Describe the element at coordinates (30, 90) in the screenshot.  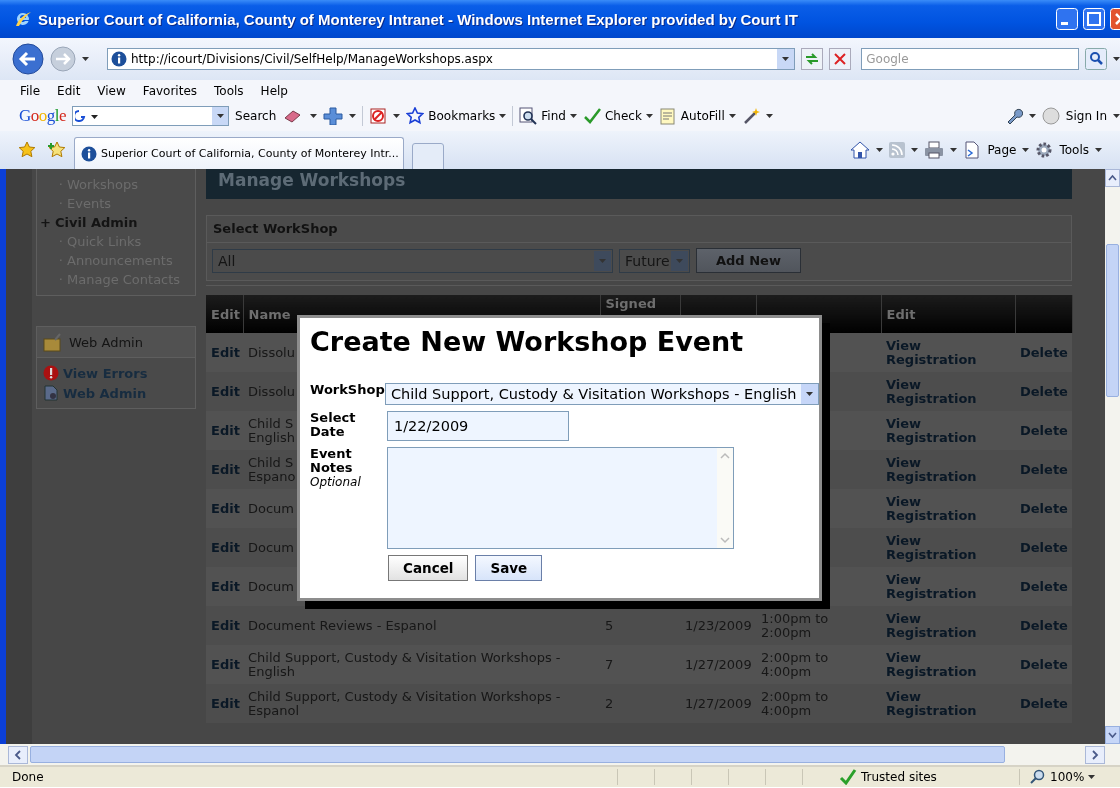
I see `menu-item: File` at that location.